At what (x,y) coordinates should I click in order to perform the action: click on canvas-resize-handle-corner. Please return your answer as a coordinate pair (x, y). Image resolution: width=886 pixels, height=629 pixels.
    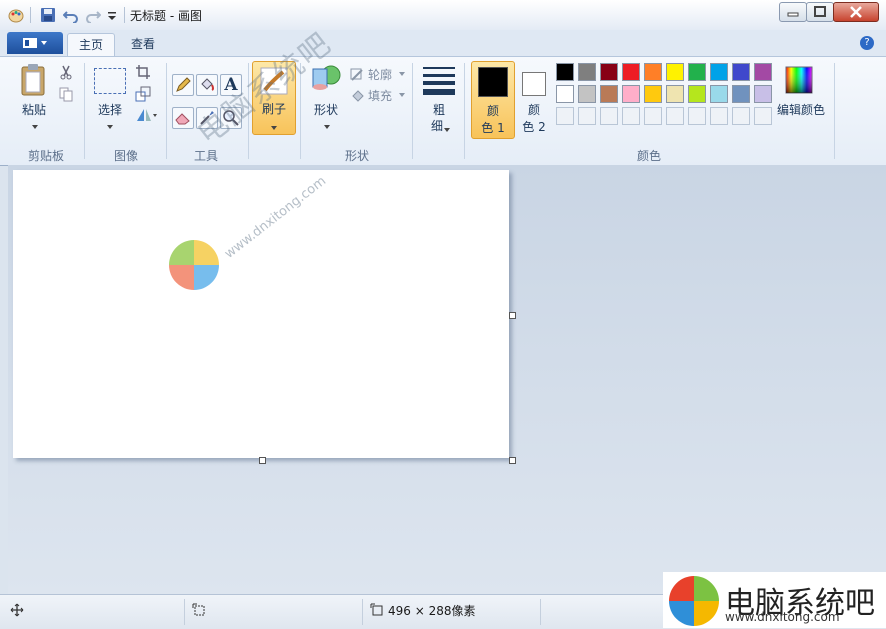
    Looking at the image, I should click on (512, 460).